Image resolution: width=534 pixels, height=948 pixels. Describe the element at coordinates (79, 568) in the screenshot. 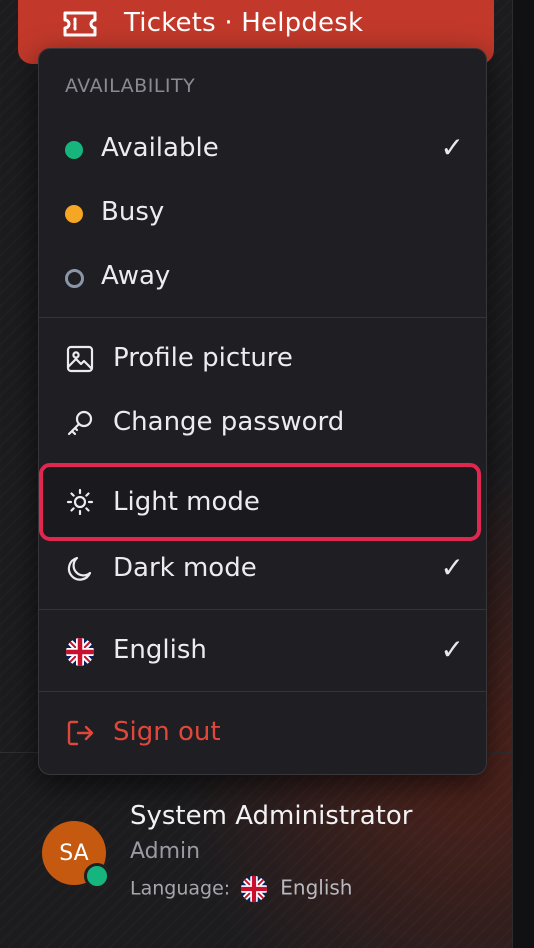

I see `moon-icon` at that location.